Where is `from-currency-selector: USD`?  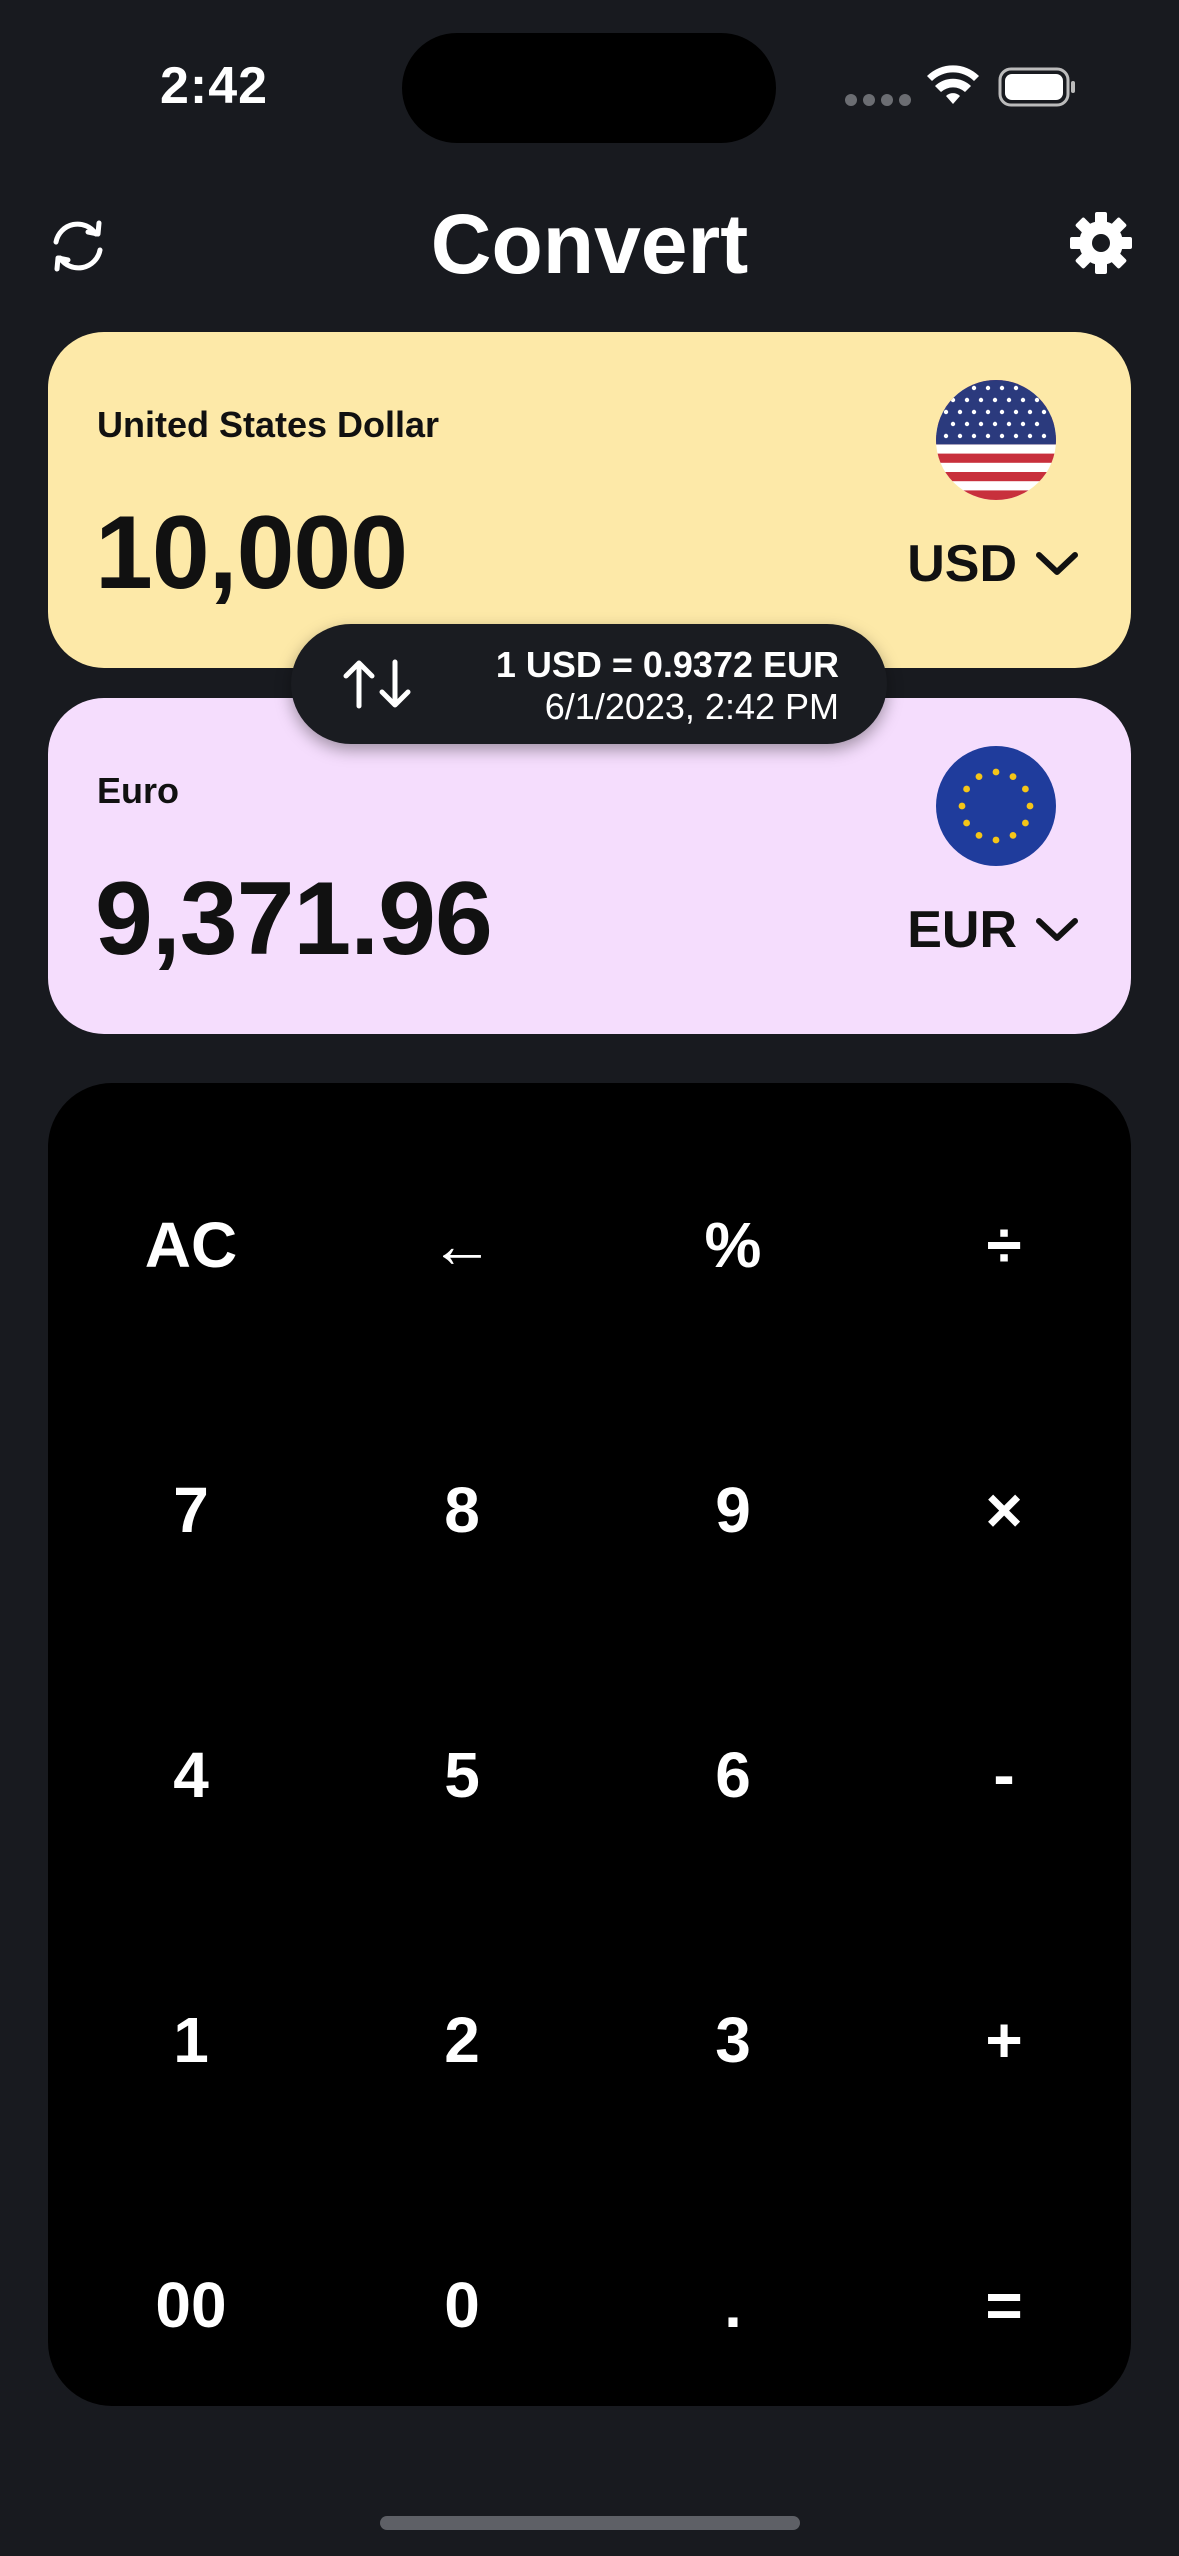 from-currency-selector: USD is located at coordinates (993, 564).